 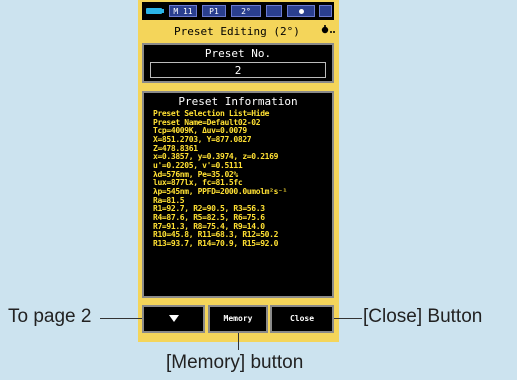 What do you see at coordinates (50, 316) in the screenshot?
I see `callout-to-page-2: To page 2` at bounding box center [50, 316].